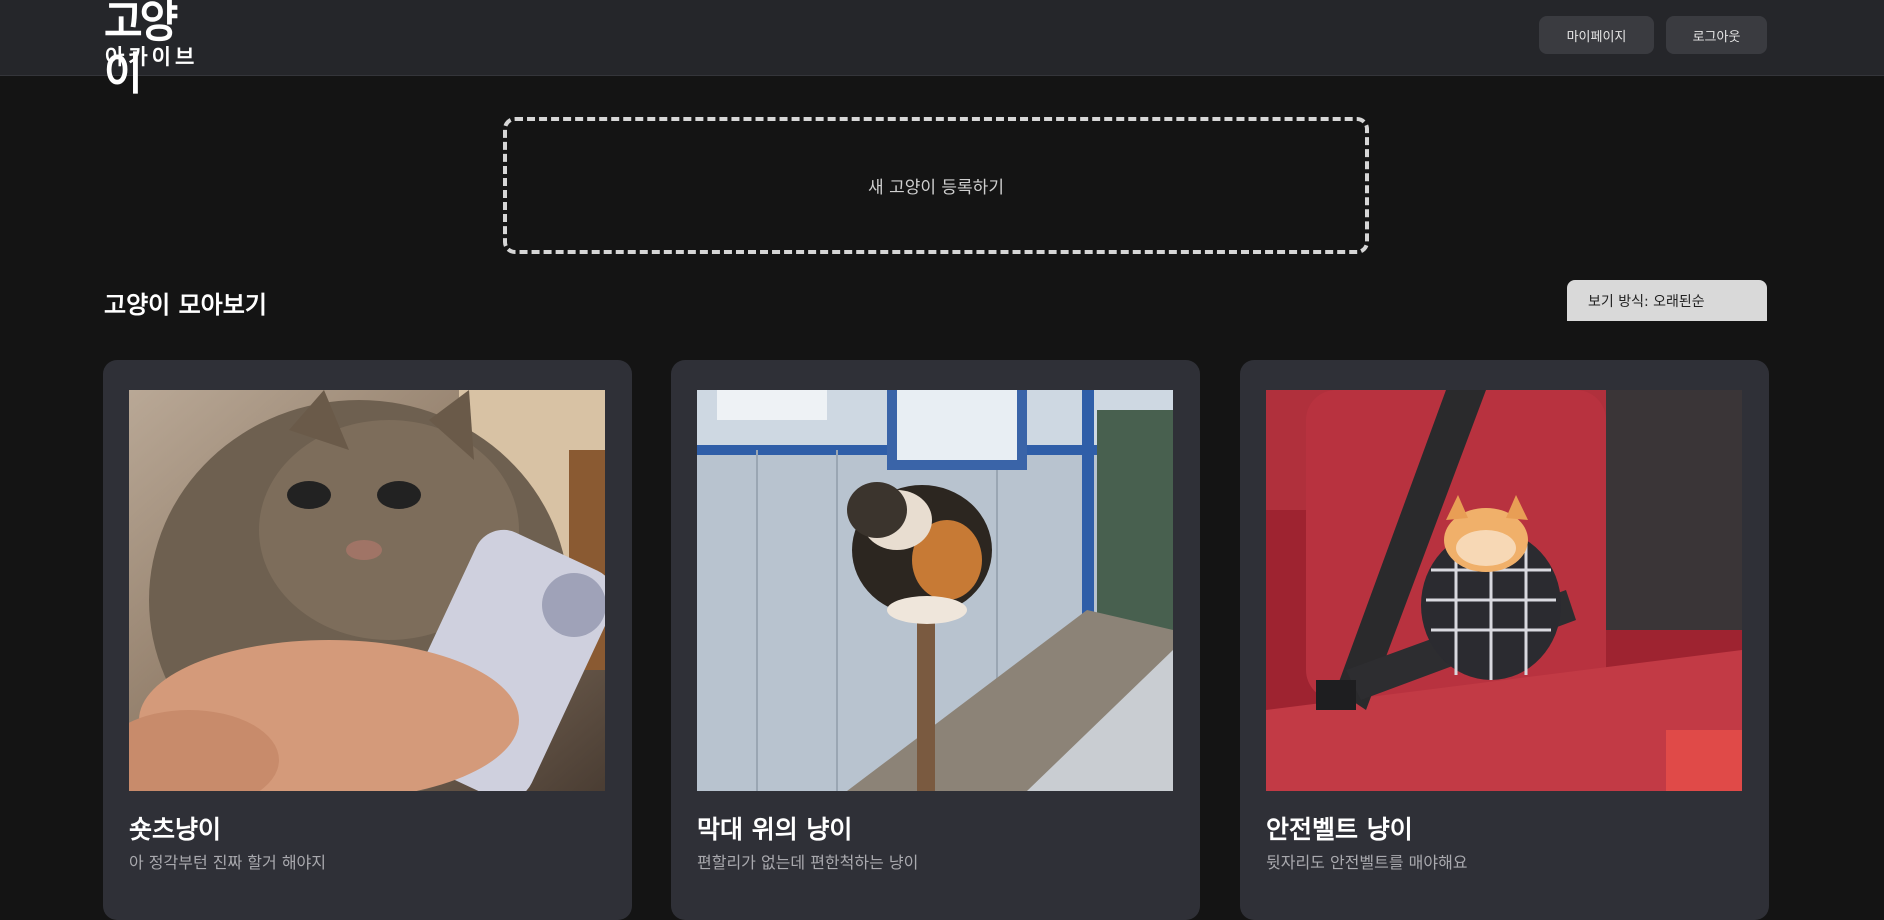 Image resolution: width=1884 pixels, height=920 pixels. I want to click on gallery-title: 고양이 모아보기, so click(185, 305).